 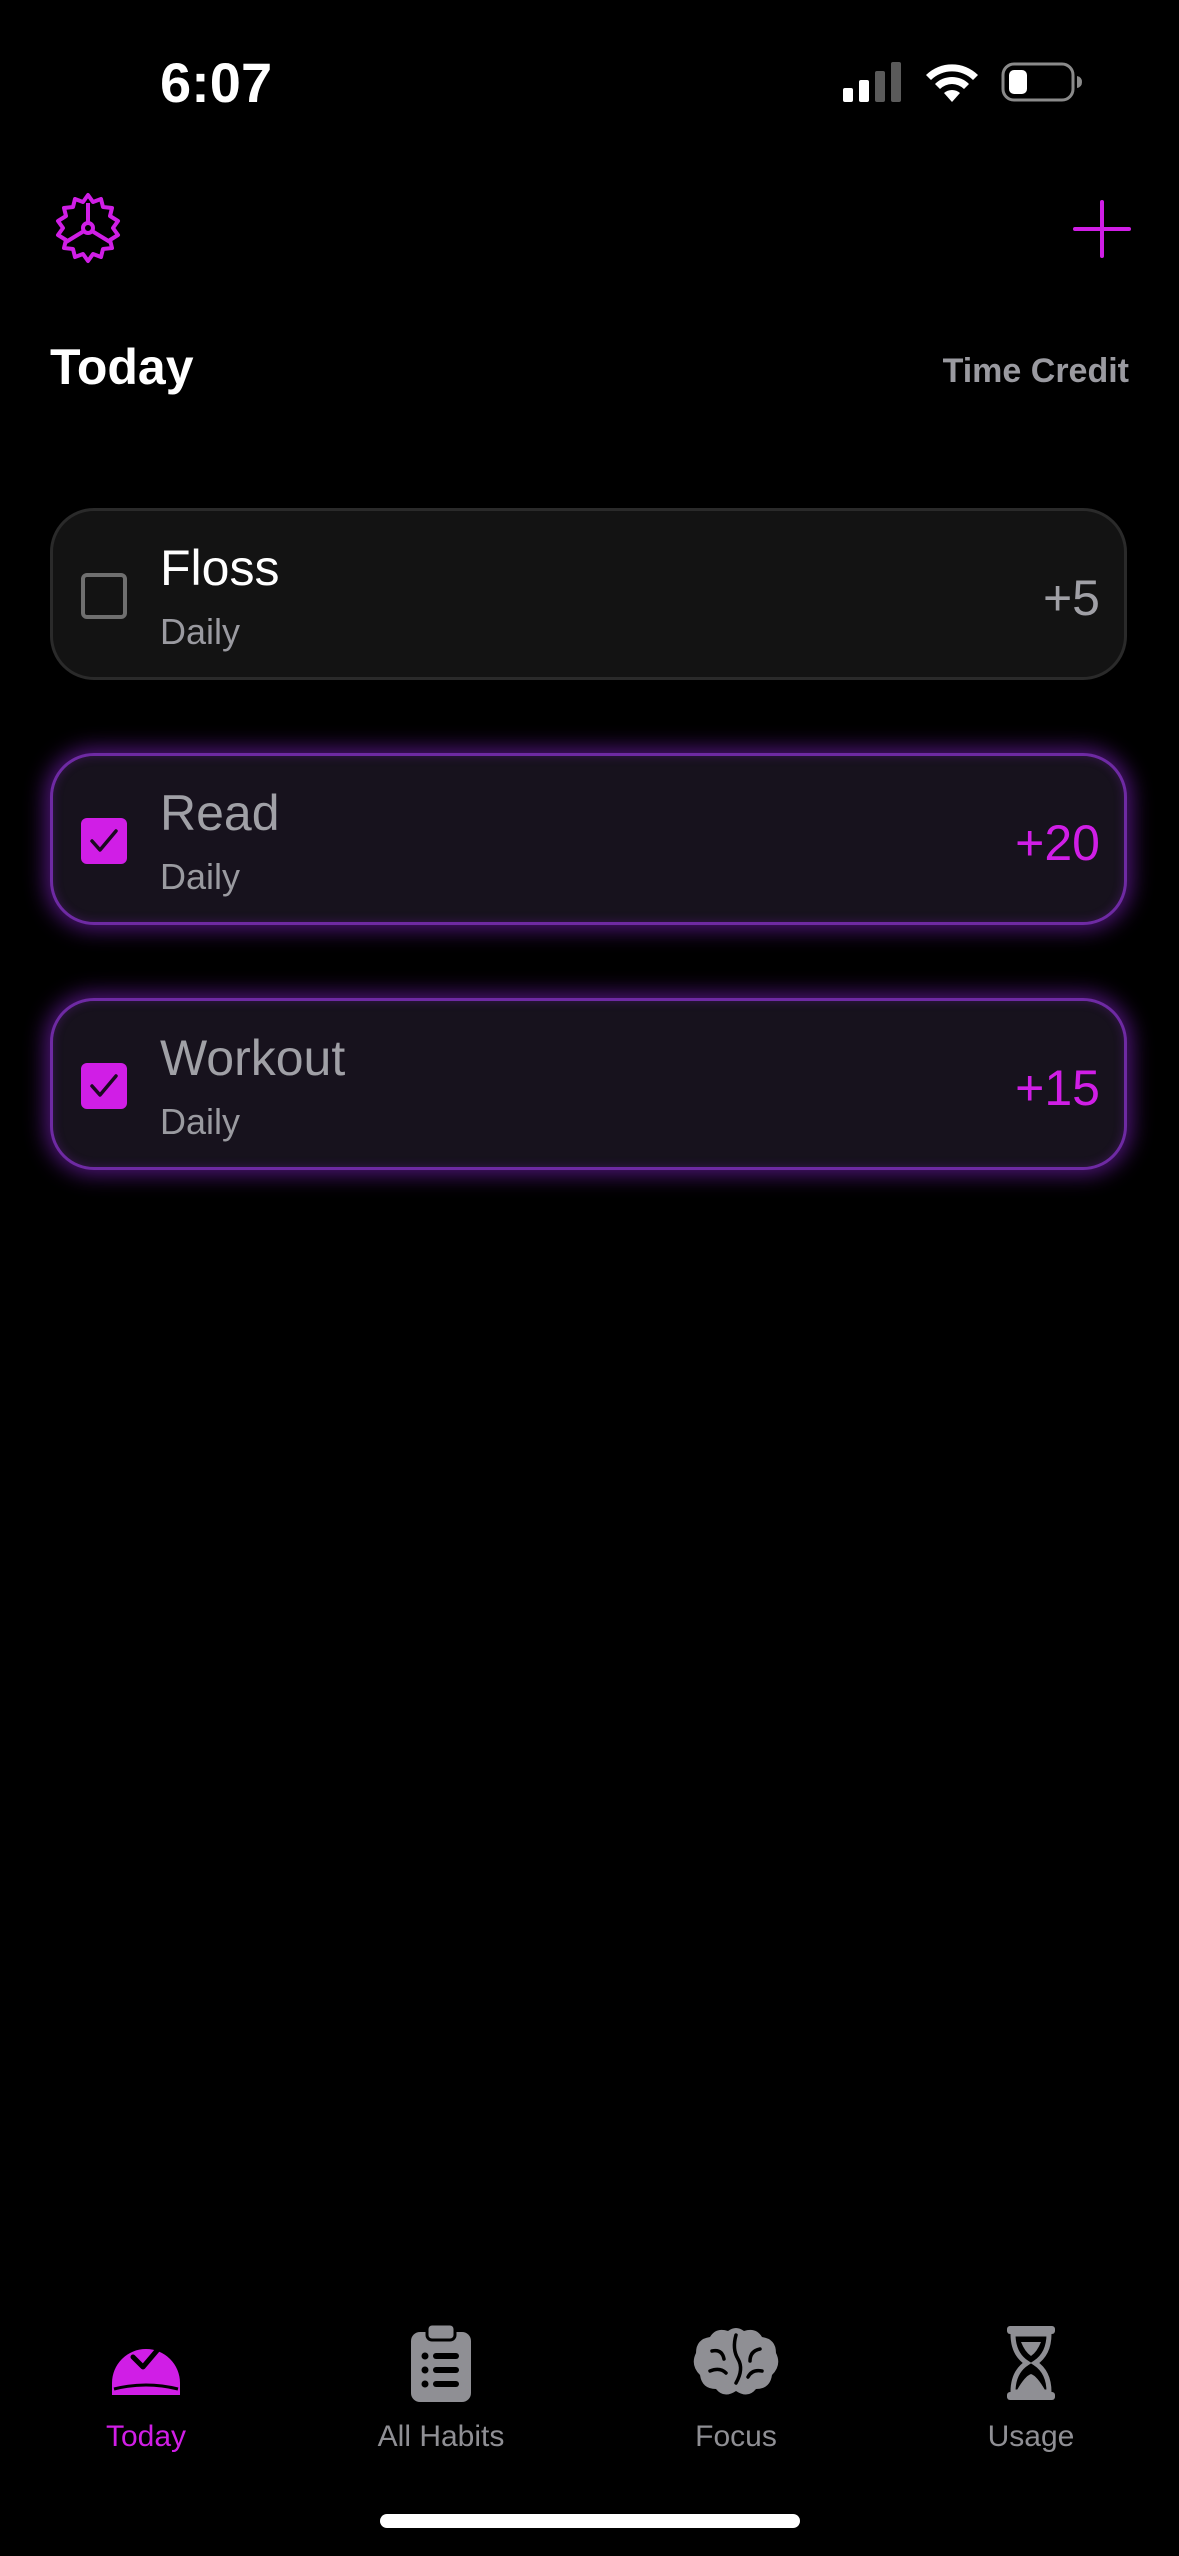 I want to click on tab-label: Usage, so click(x=1031, y=2436).